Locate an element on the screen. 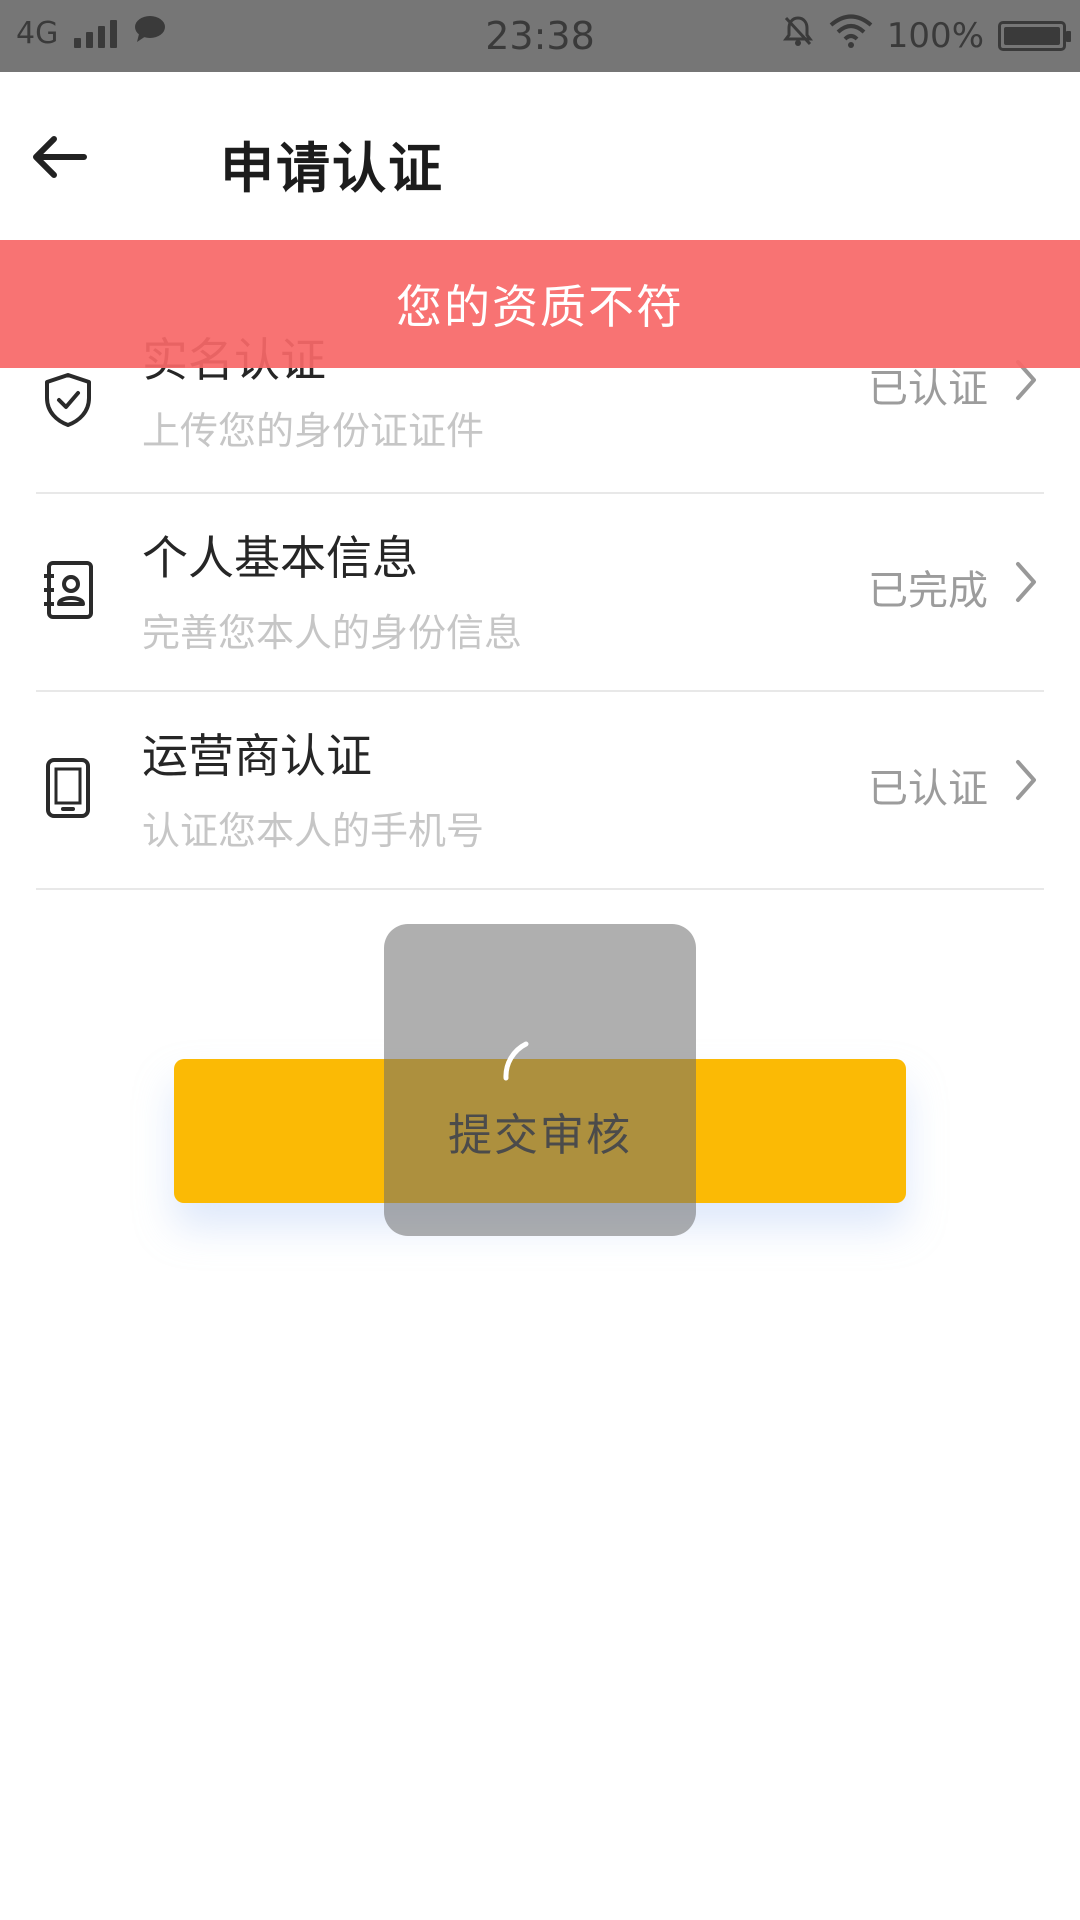 The image size is (1080, 1920). status-bar: 4G 23:38 100% is located at coordinates (540, 36).